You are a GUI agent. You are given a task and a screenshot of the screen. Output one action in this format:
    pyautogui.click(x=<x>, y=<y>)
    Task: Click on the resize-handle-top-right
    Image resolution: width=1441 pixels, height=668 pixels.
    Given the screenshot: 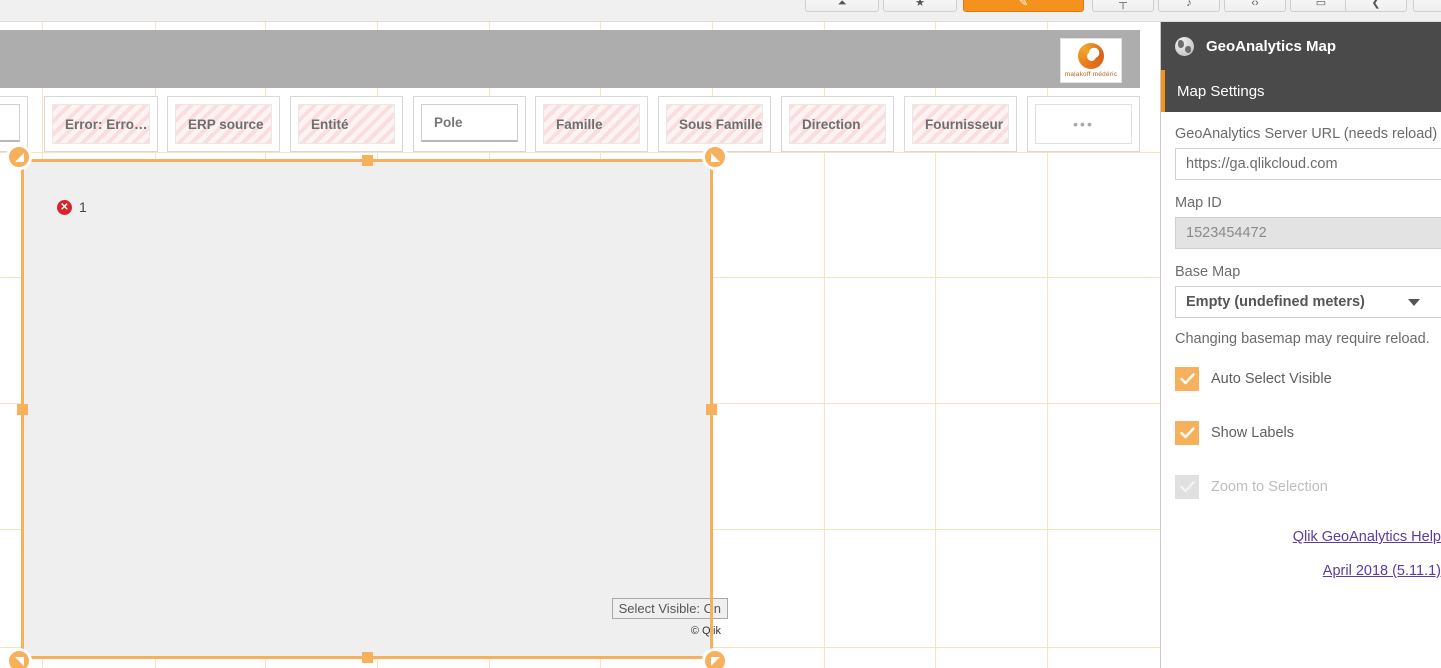 What is the action you would take?
    pyautogui.click(x=715, y=157)
    